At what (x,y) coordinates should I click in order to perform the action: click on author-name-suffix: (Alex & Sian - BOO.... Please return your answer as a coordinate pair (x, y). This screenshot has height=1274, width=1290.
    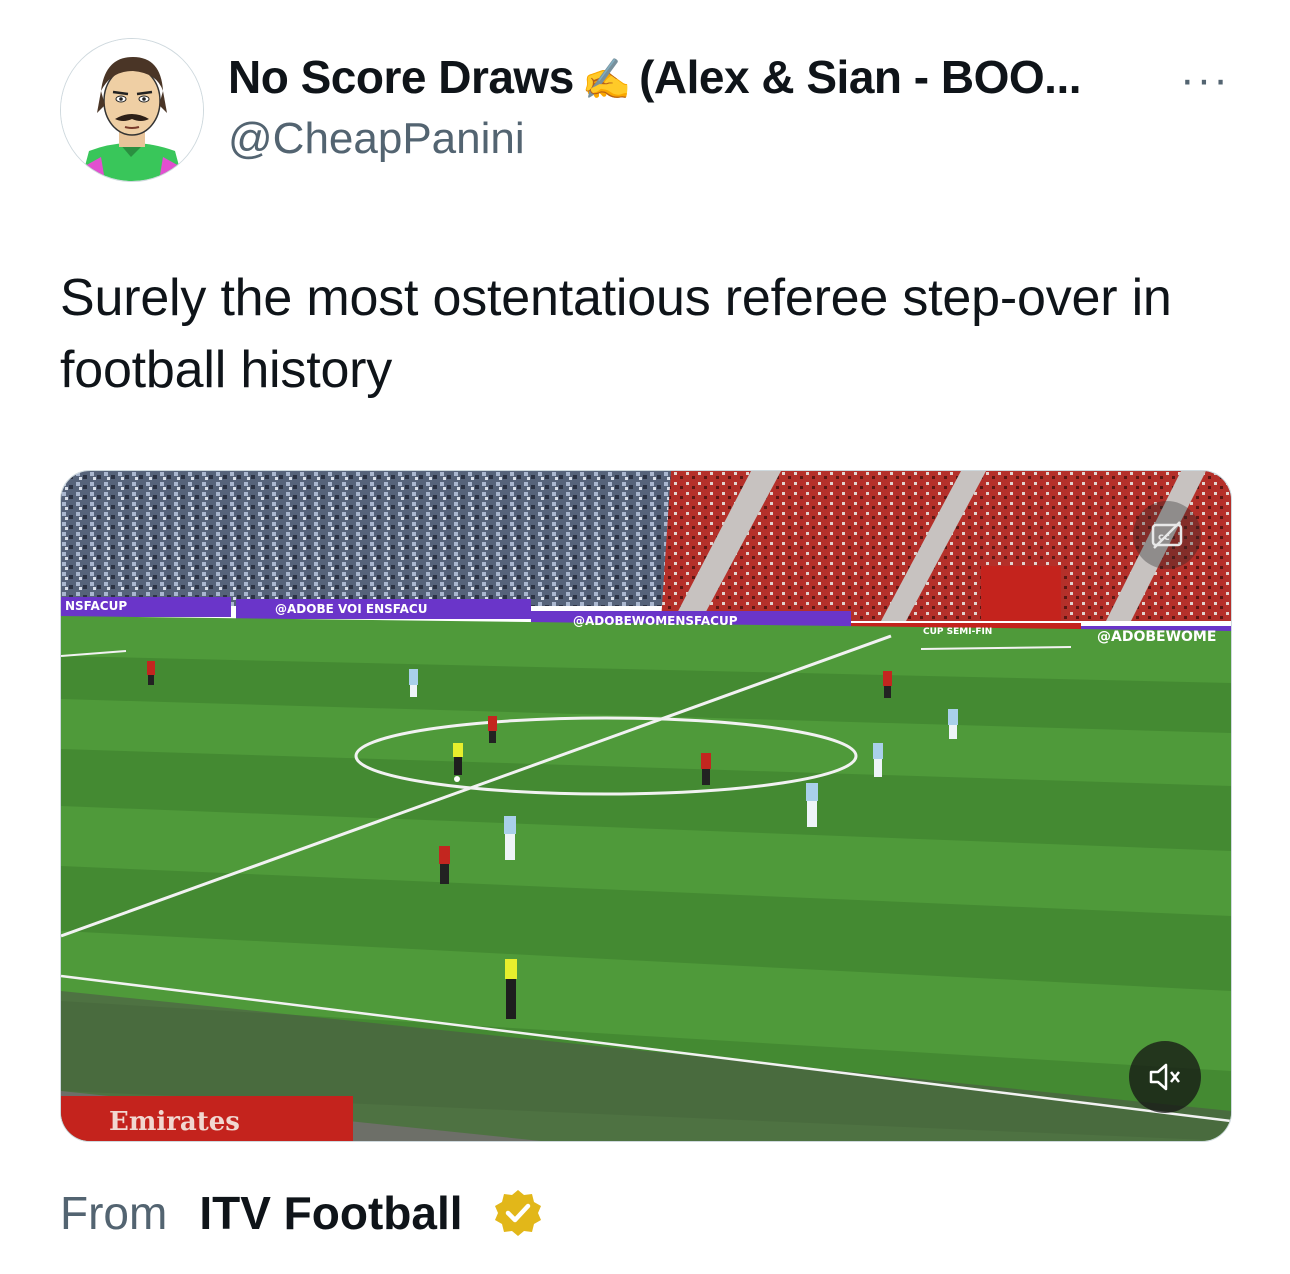
    Looking at the image, I should click on (860, 77).